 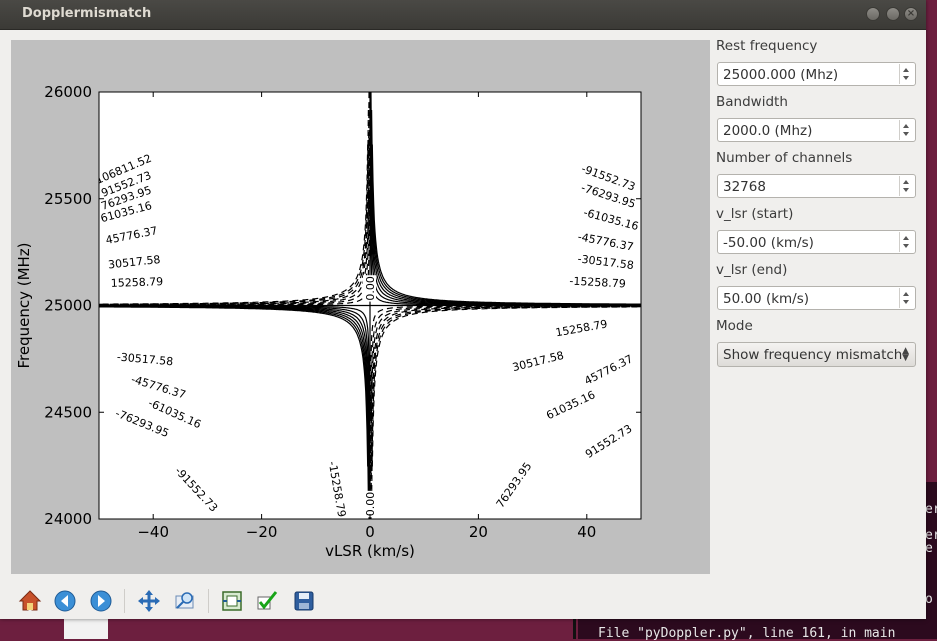 What do you see at coordinates (68, 519) in the screenshot?
I see `y-tick-label: 24000` at bounding box center [68, 519].